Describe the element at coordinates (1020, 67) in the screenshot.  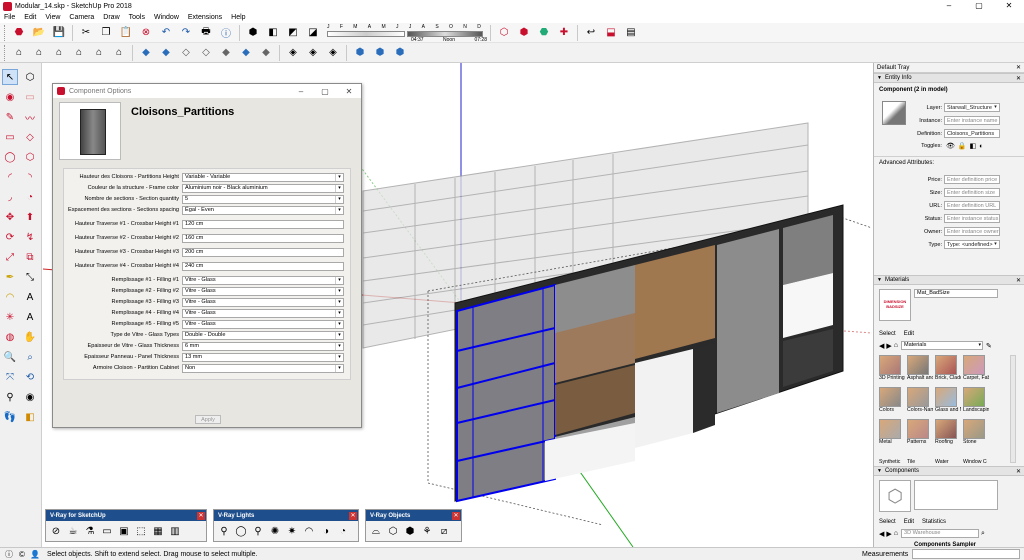
I see `tray-close-icon: ✕` at that location.